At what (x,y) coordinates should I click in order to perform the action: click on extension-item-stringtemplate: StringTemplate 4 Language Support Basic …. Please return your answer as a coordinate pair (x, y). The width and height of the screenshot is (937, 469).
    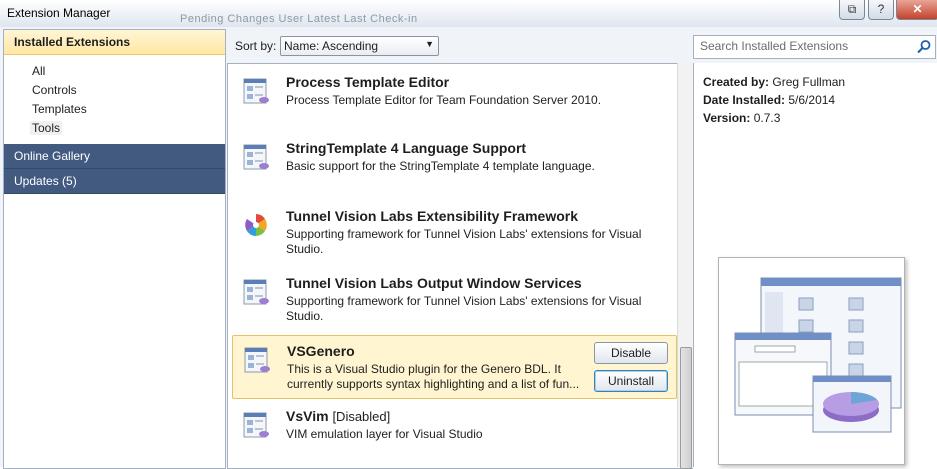
    Looking at the image, I should click on (453, 164).